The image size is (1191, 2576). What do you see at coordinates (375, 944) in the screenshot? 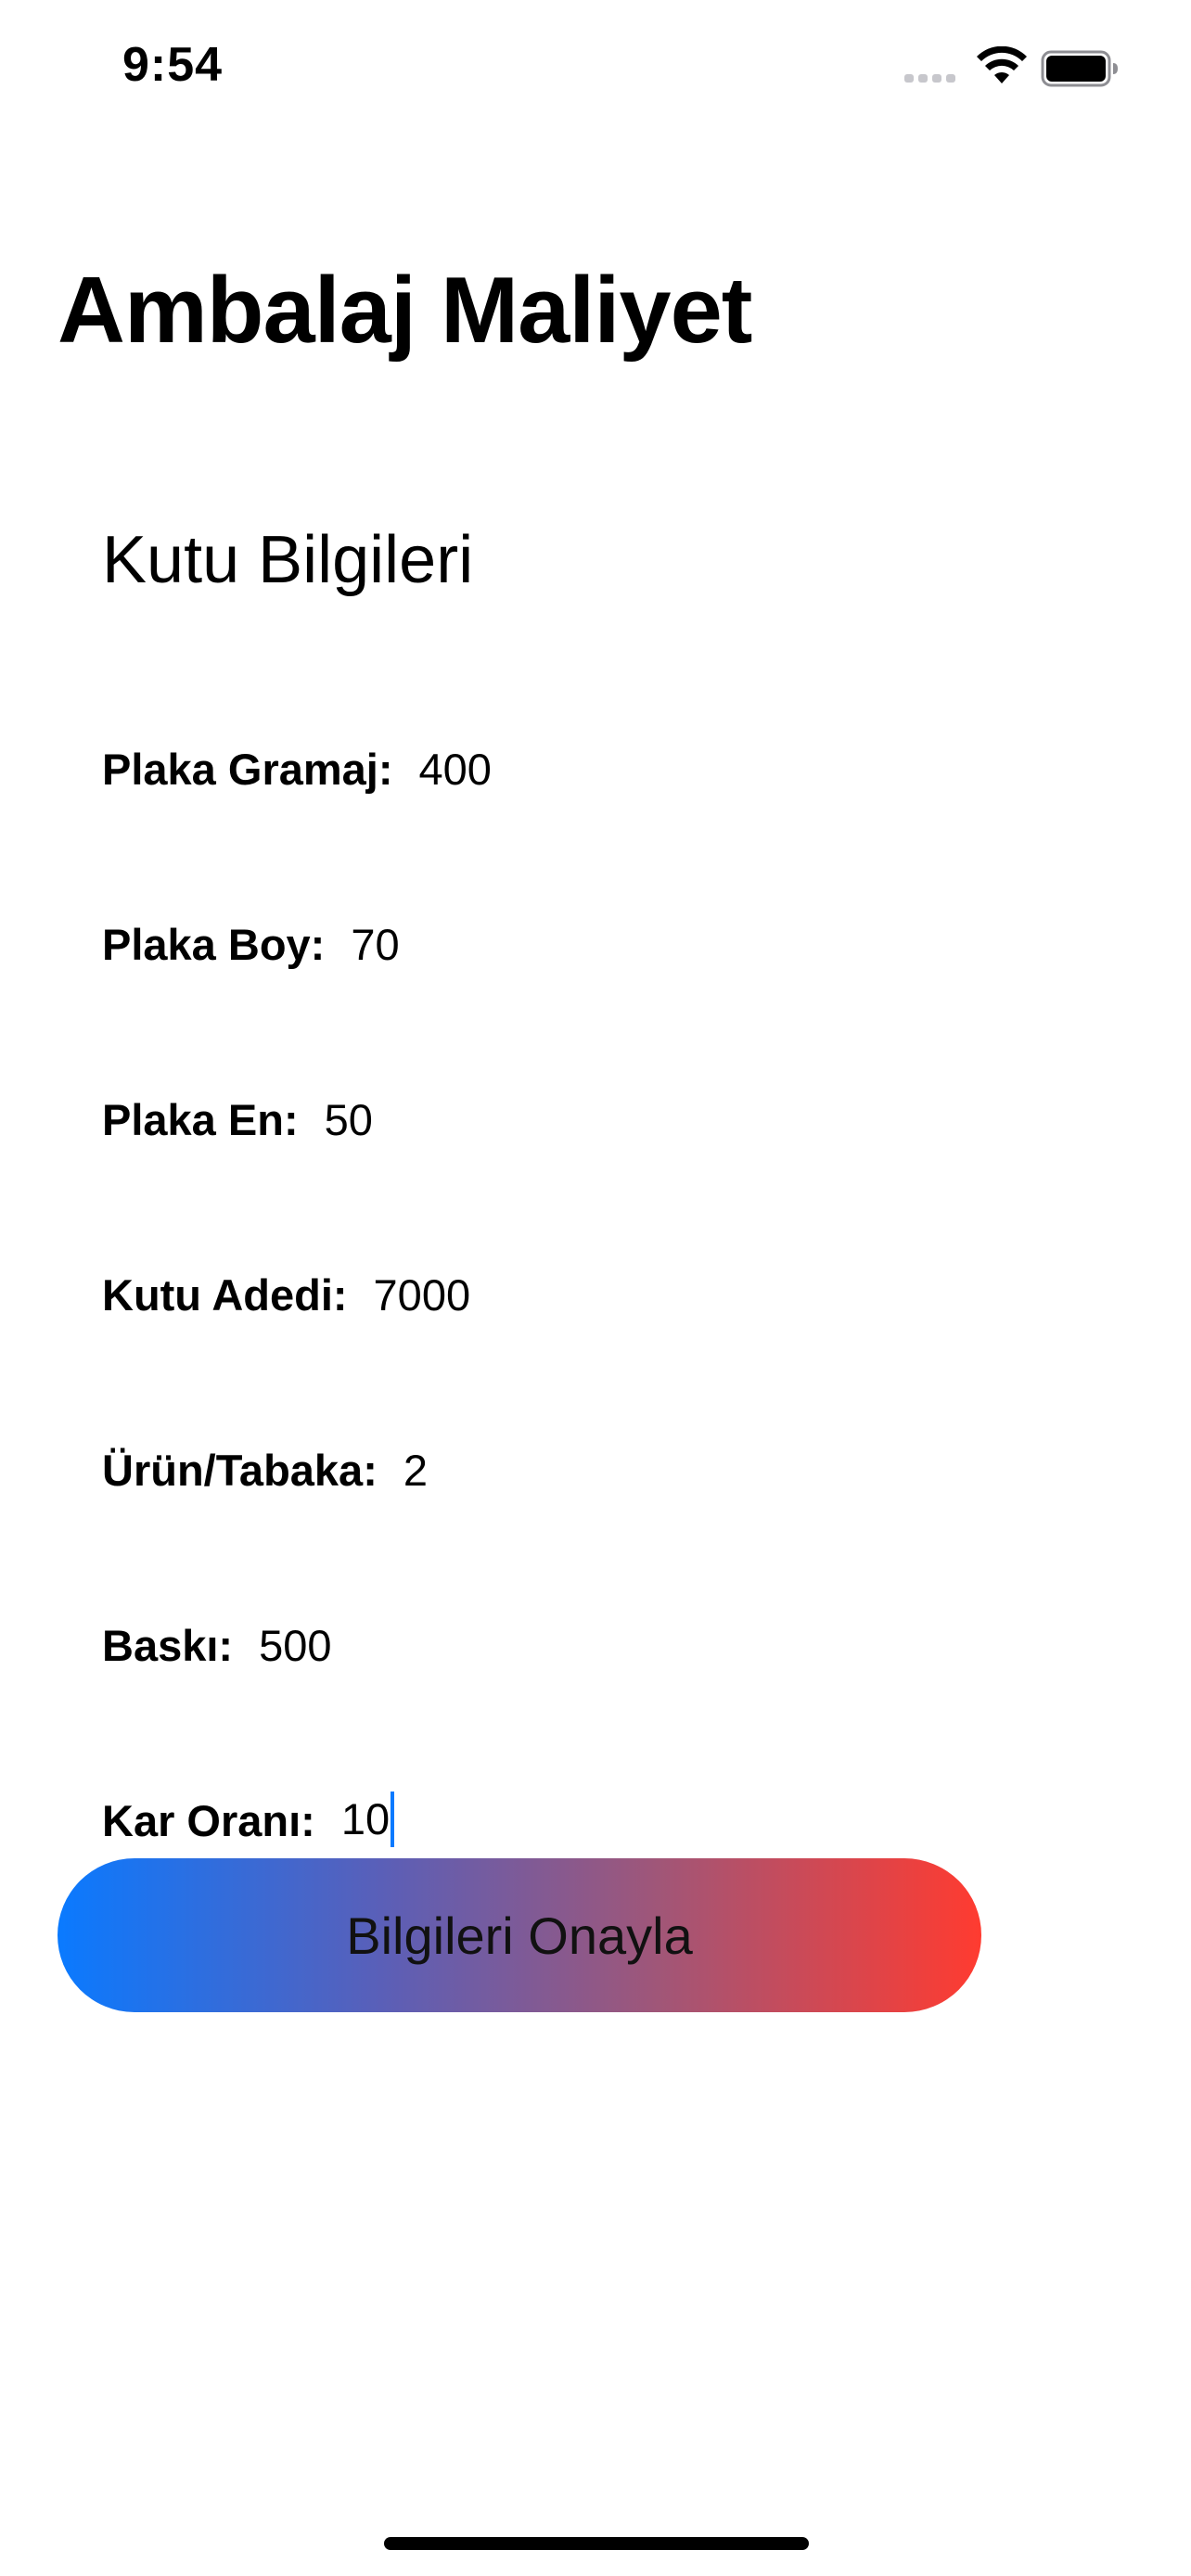
I see `plaka-boy-input: 70` at bounding box center [375, 944].